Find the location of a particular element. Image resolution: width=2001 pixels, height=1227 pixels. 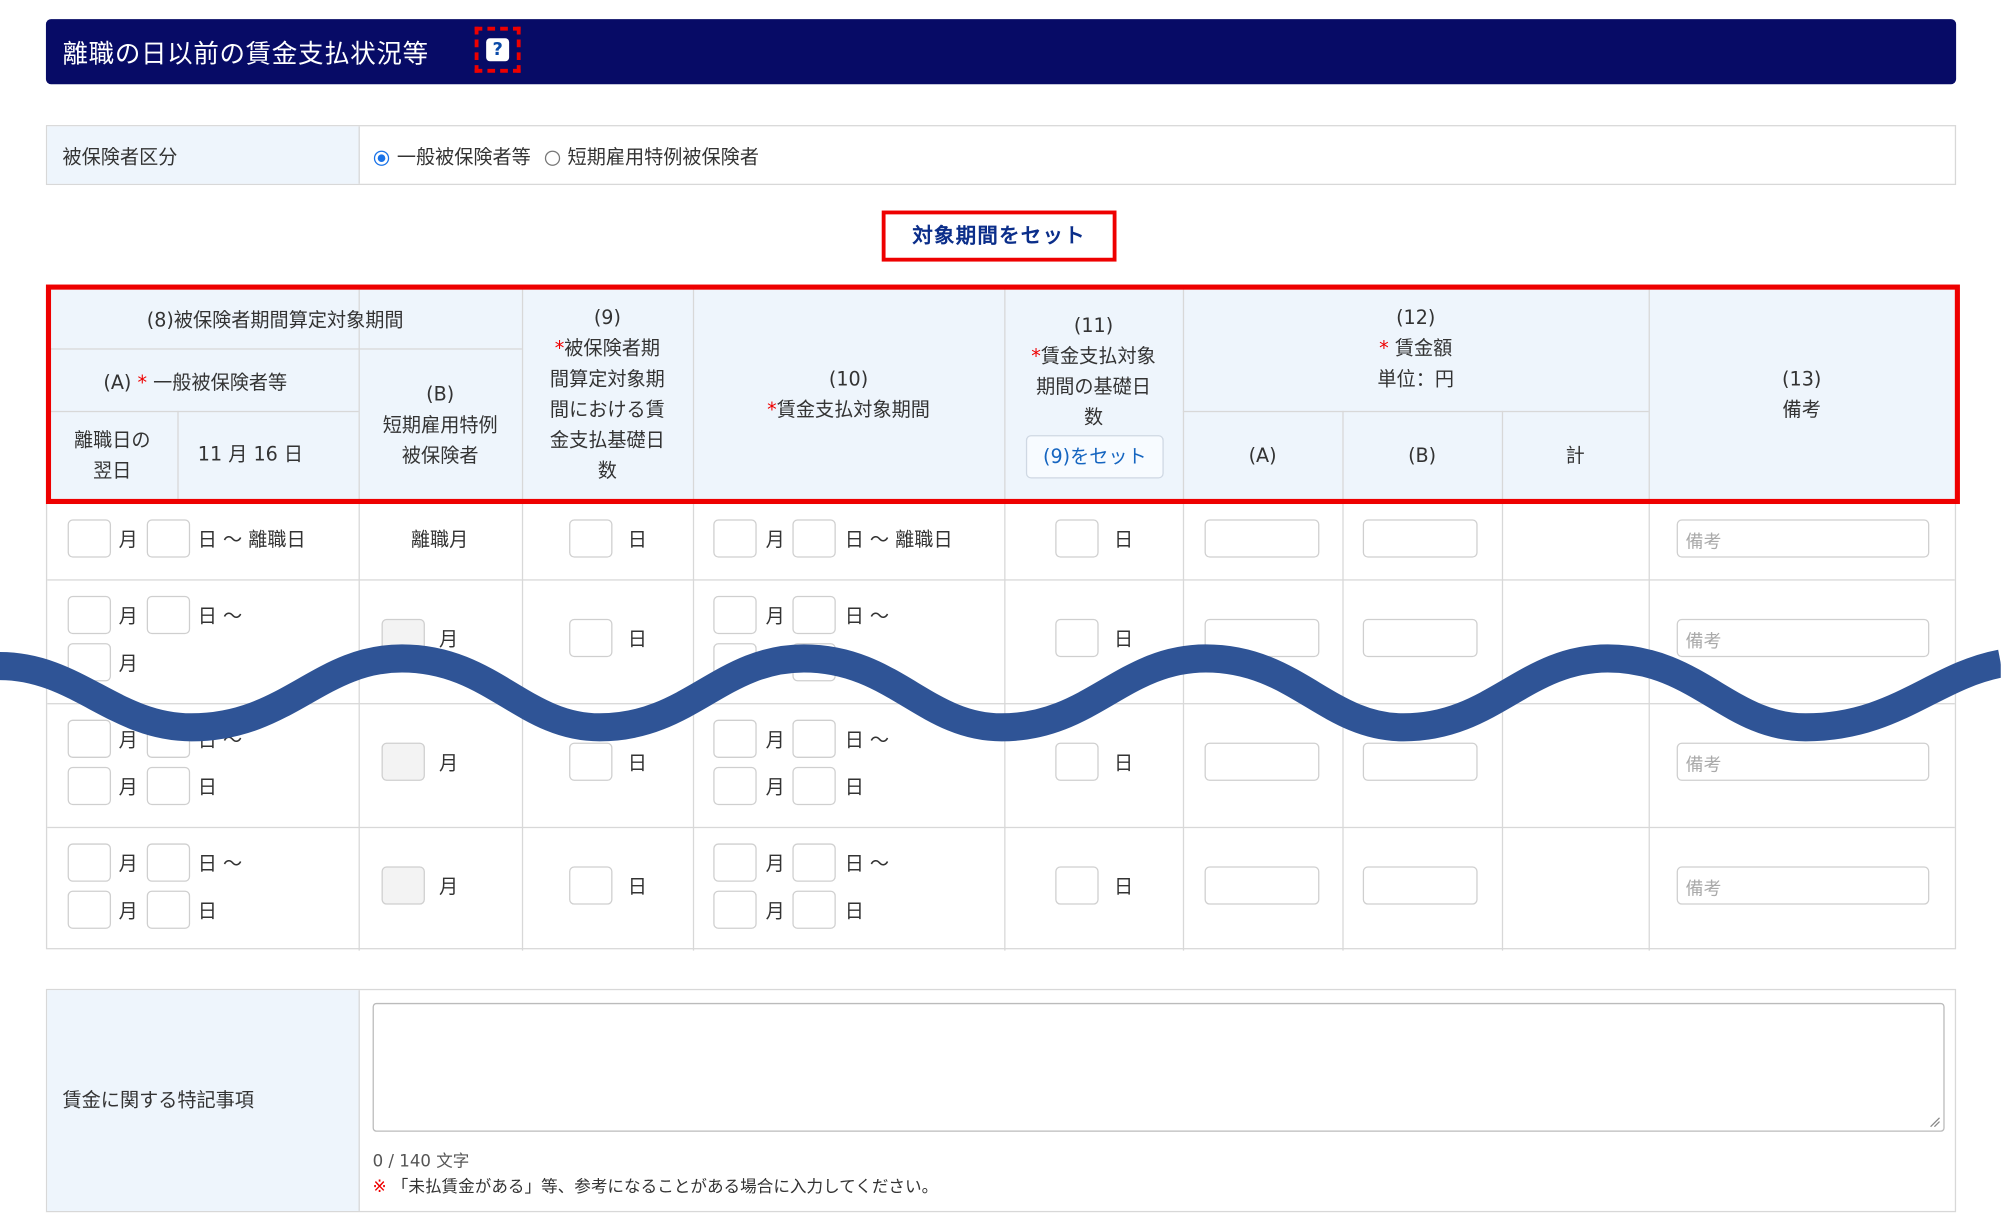

omission-wave-graphic is located at coordinates (1000, 693).